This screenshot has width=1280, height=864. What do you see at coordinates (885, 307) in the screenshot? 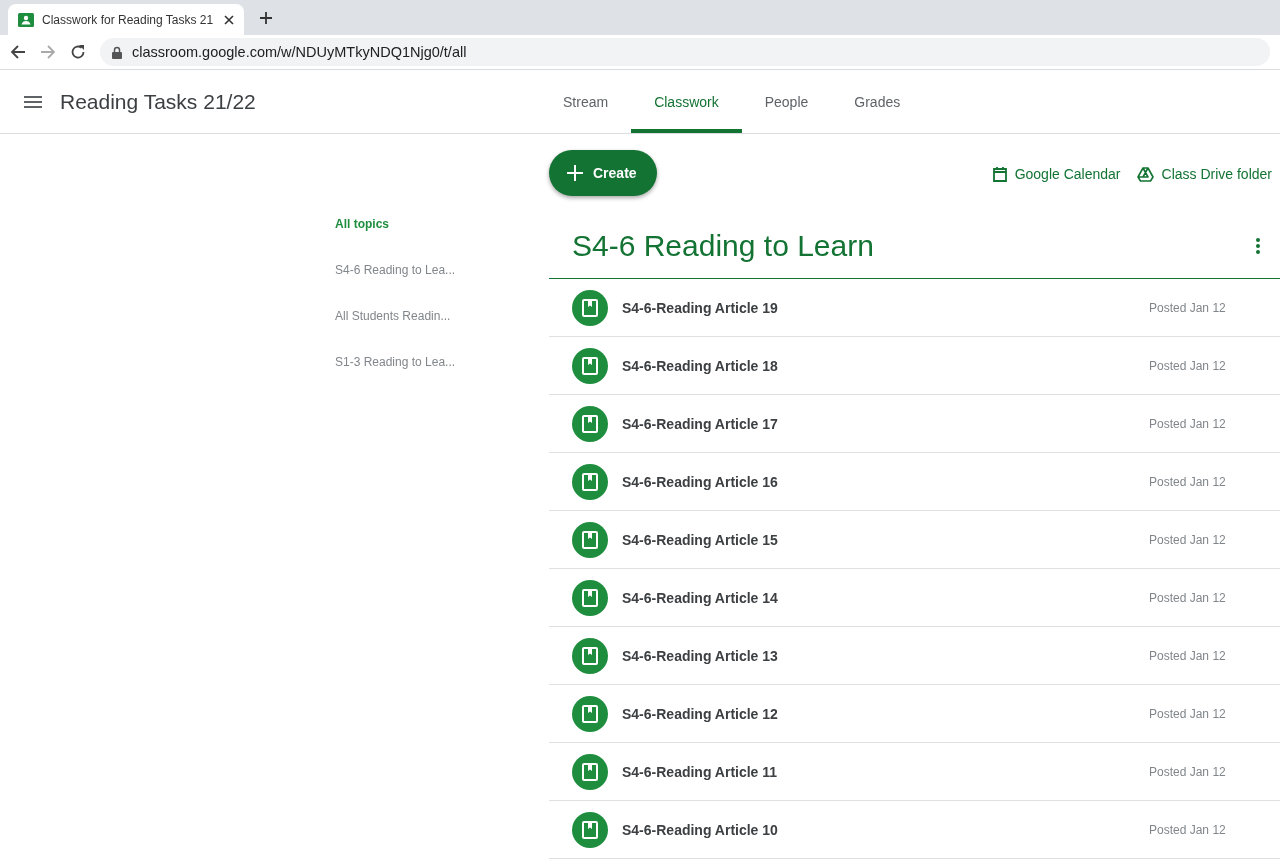
I see `assignment-title: S4-6-Reading Article 19` at bounding box center [885, 307].